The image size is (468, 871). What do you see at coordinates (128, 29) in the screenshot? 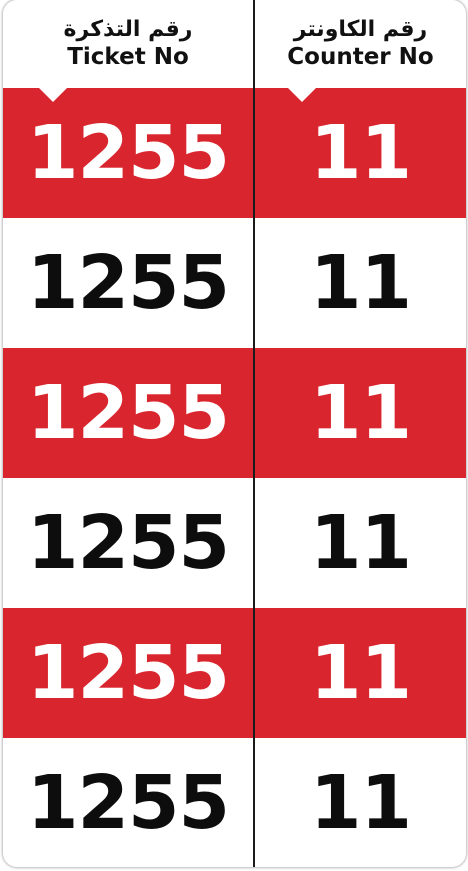
I see `ticket-header-arabic: رقم التذكرة` at bounding box center [128, 29].